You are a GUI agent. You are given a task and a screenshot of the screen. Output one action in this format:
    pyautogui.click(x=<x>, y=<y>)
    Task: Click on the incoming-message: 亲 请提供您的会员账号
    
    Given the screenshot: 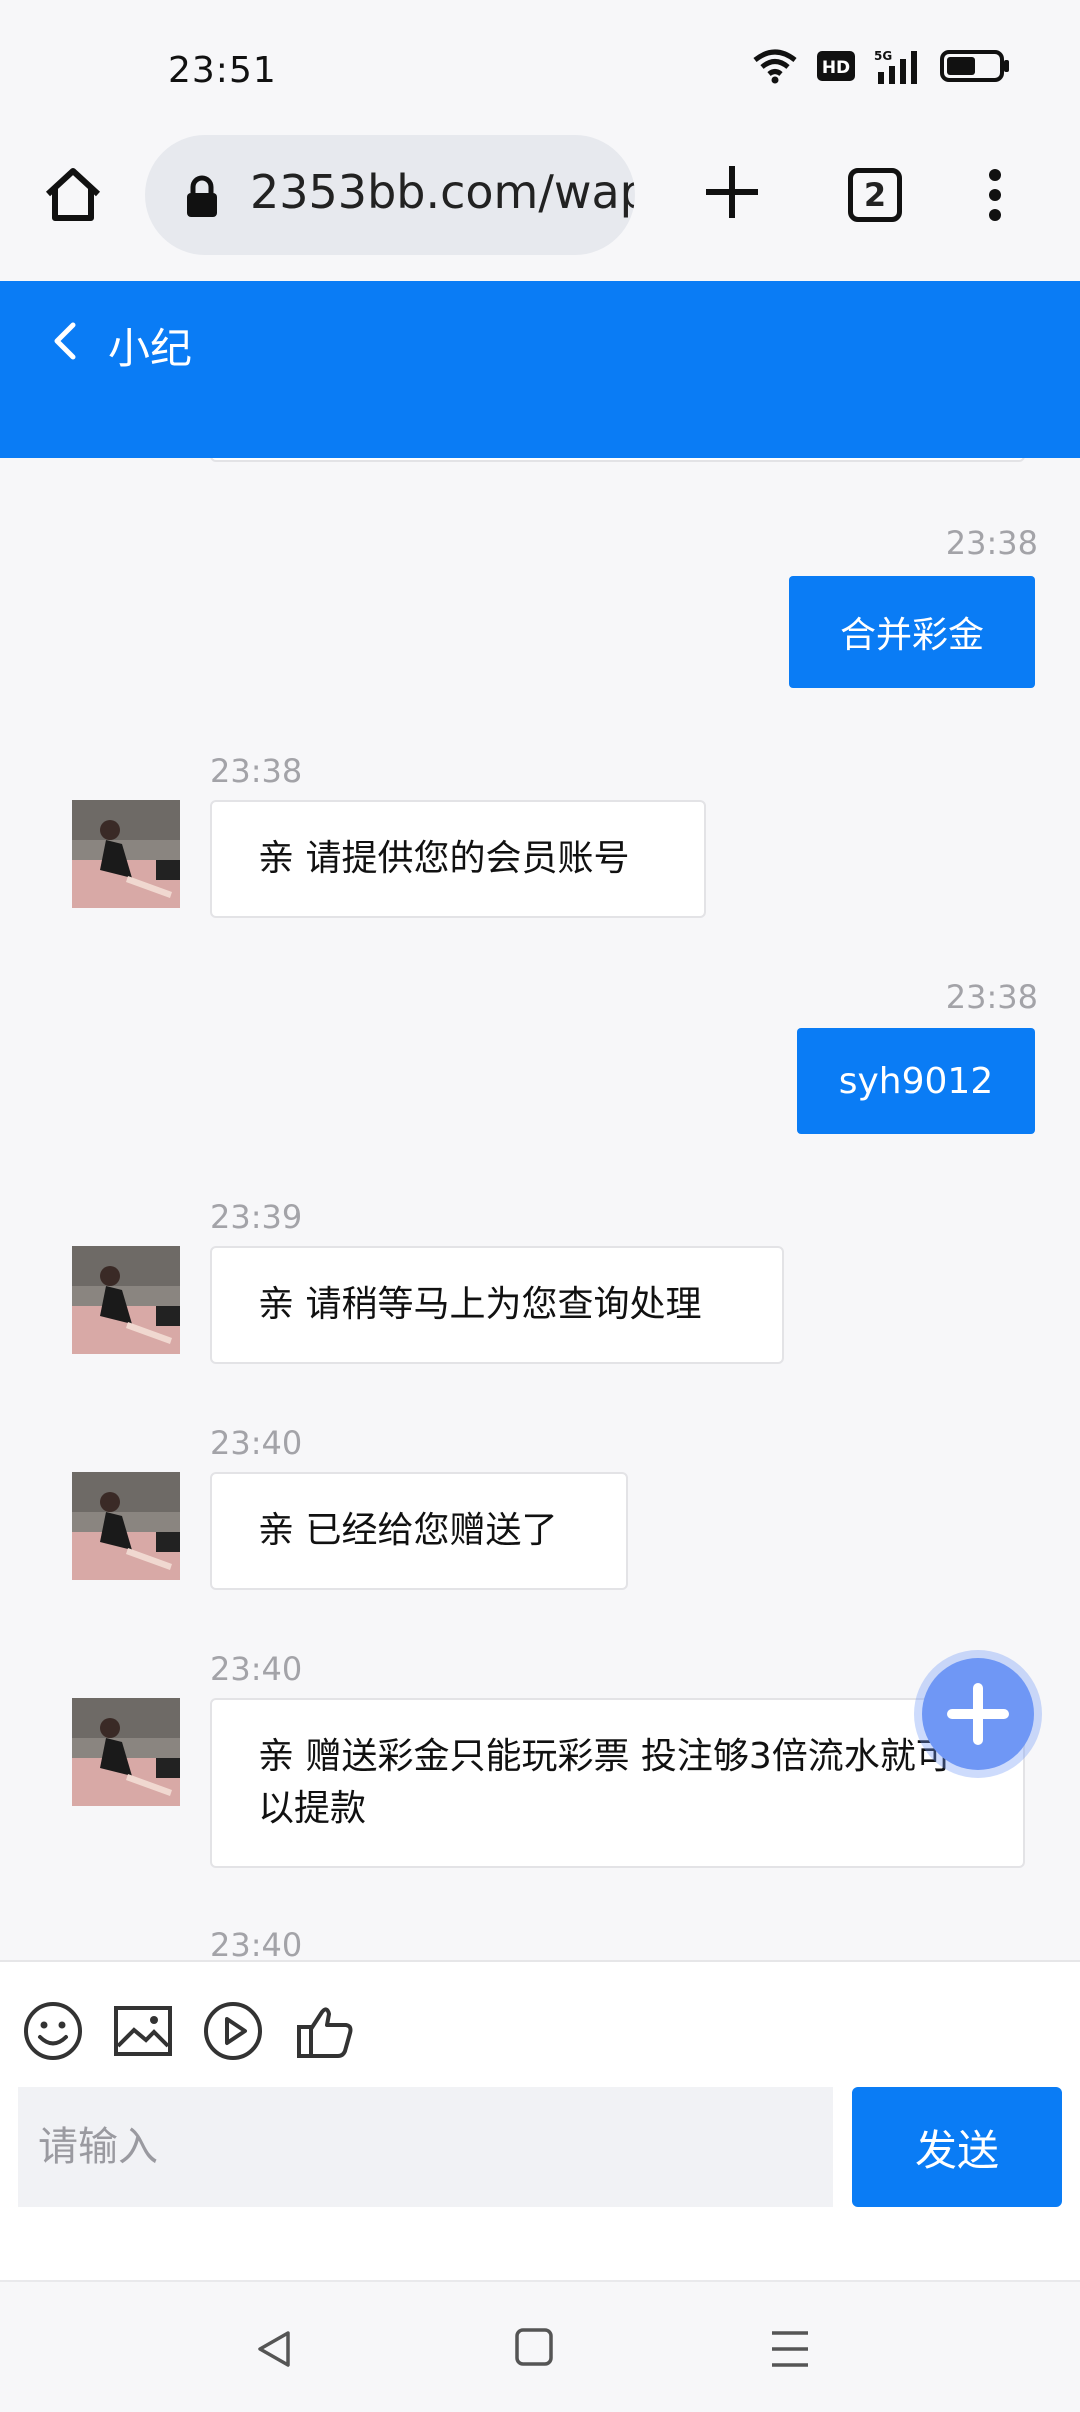 What is the action you would take?
    pyautogui.click(x=458, y=859)
    